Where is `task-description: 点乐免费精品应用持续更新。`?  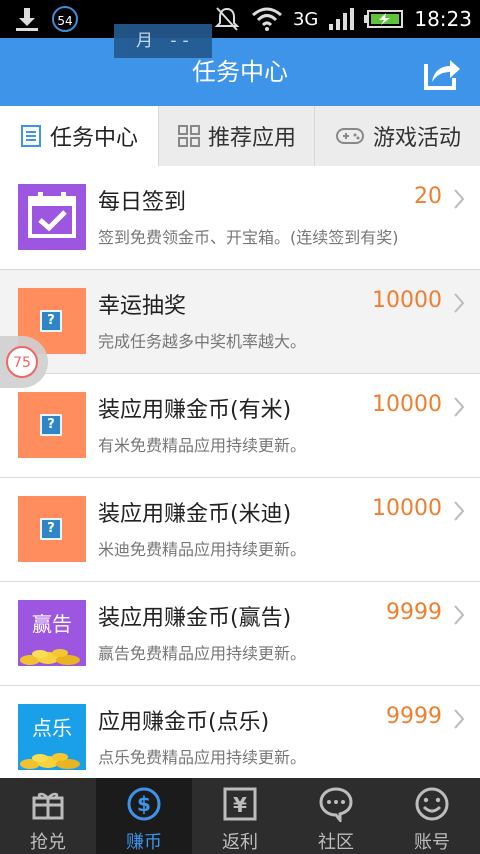
task-description: 点乐免费精品应用持续更新。 is located at coordinates (202, 757).